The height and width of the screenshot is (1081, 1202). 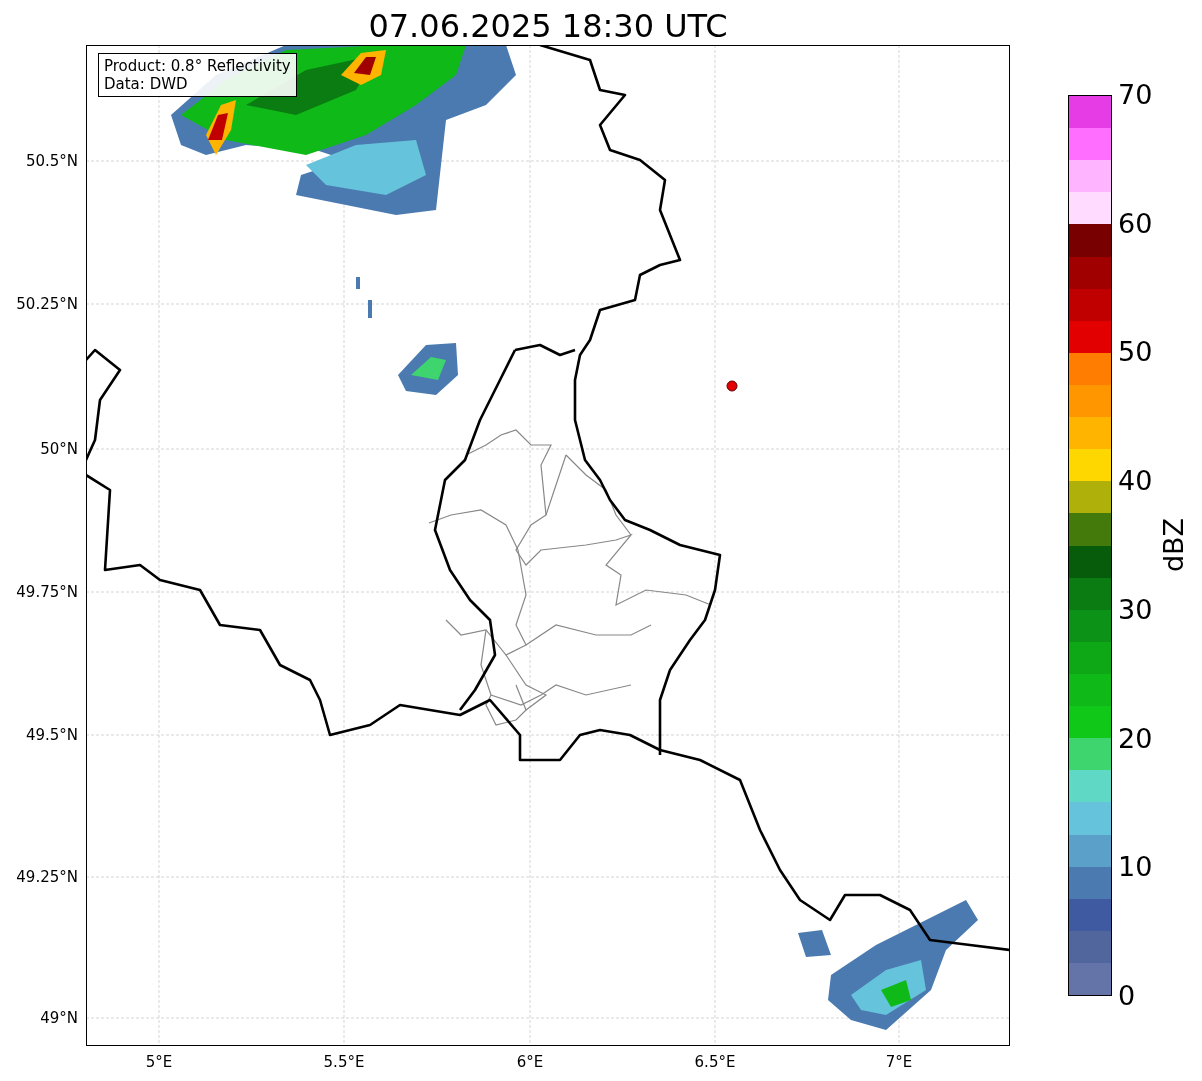 I want to click on colorbar-tick-label: 20, so click(x=1135, y=738).